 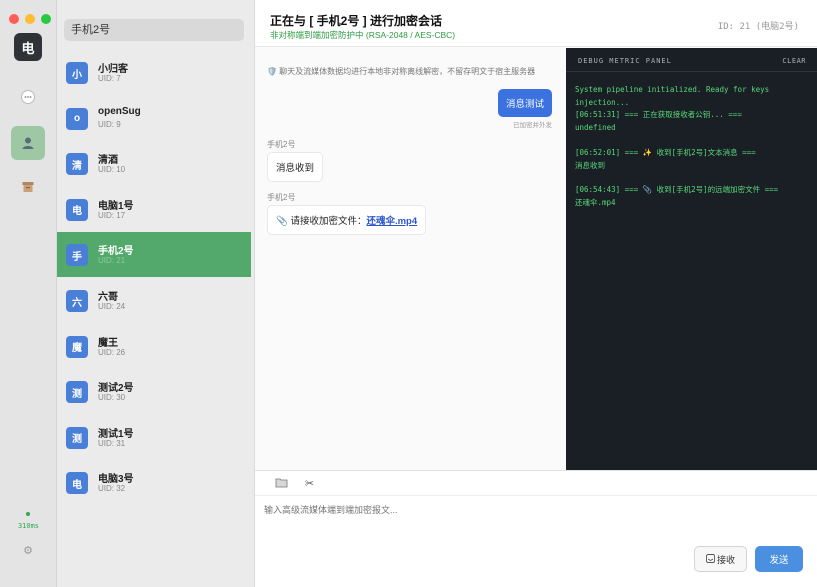 I want to click on contact-name: 电脑3号, so click(x=116, y=480).